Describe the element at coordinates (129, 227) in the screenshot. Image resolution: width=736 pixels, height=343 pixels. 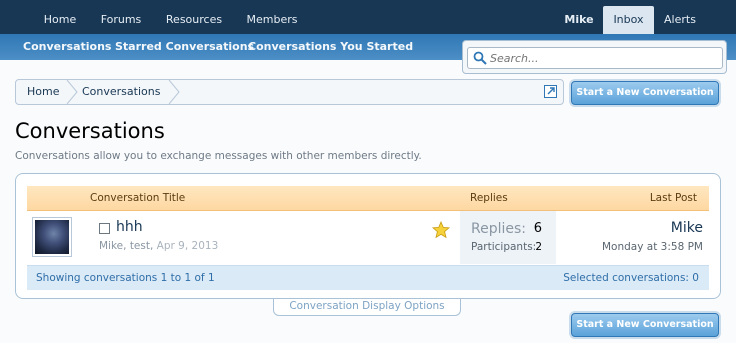
I see `conversation-title: hhh` at that location.